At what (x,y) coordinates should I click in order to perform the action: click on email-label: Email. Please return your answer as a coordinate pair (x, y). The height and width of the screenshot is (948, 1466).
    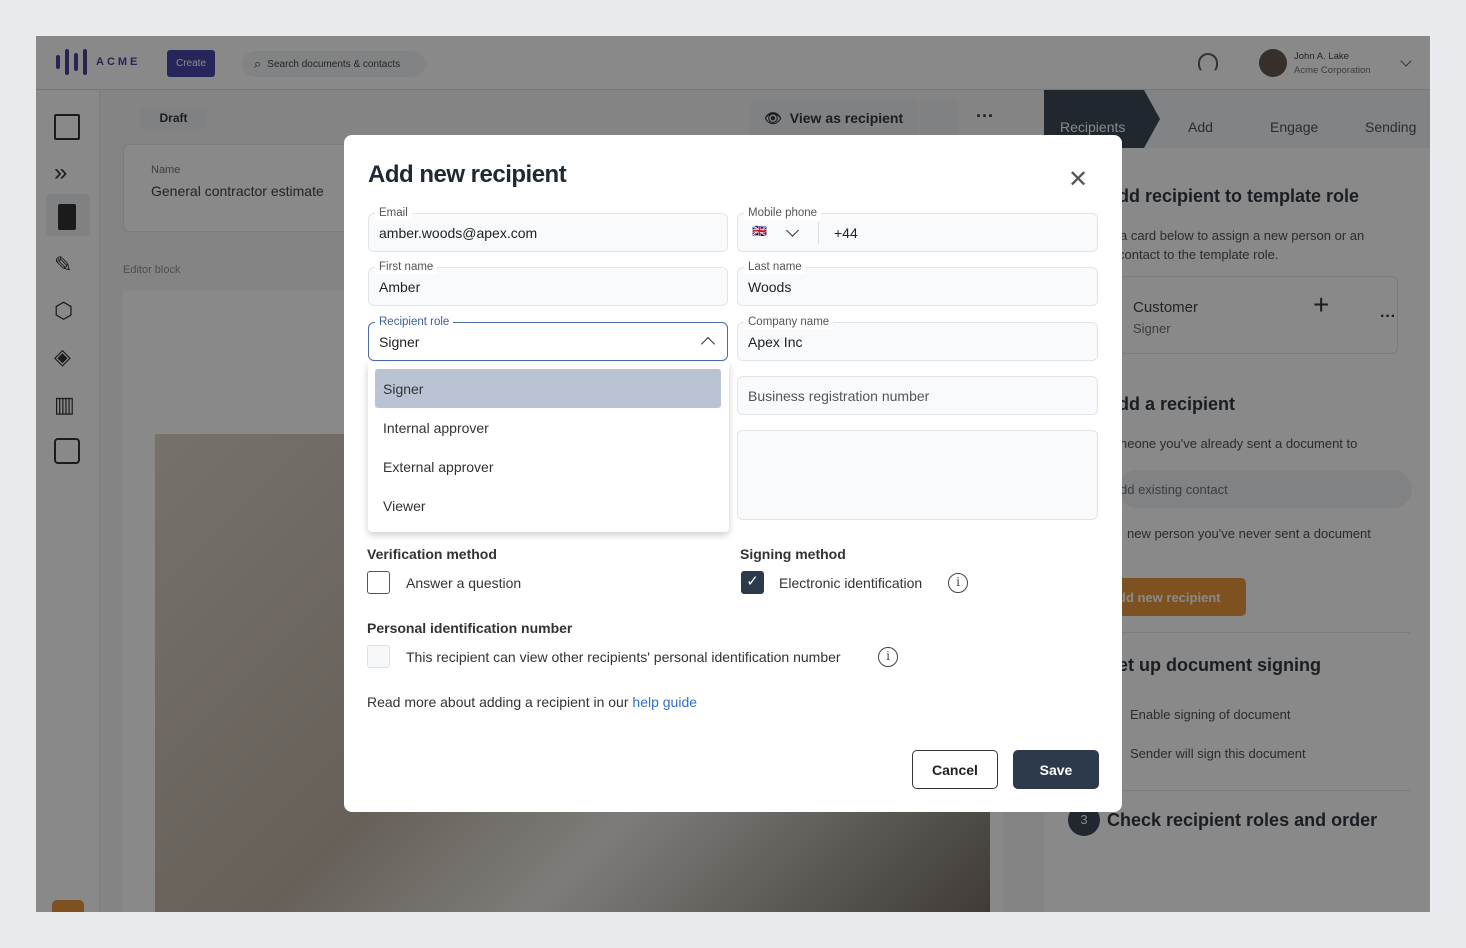
    Looking at the image, I should click on (393, 213).